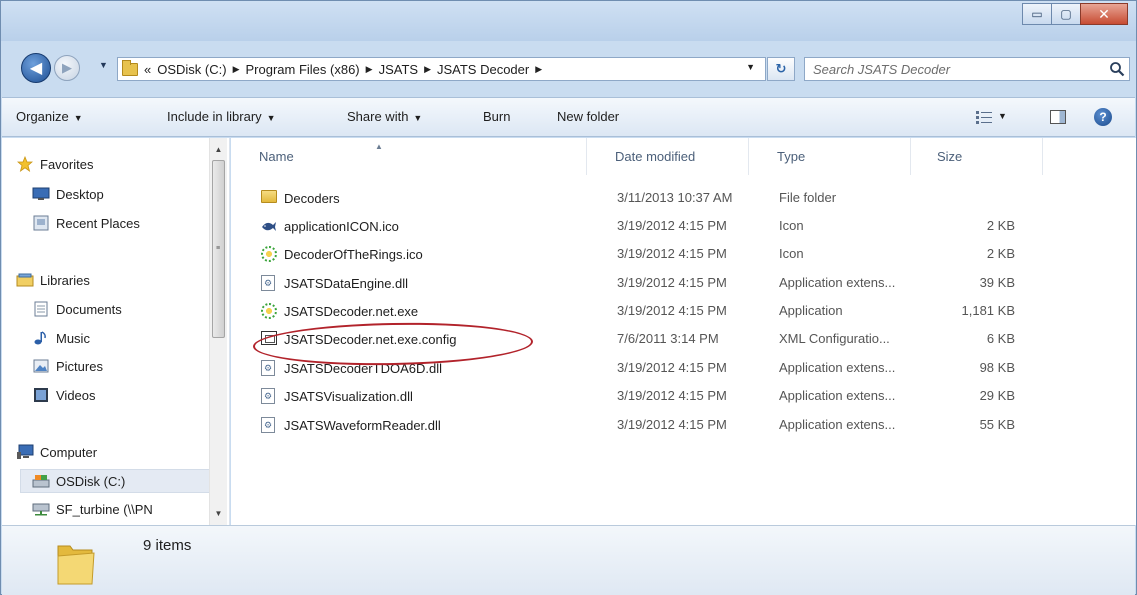 Image resolution: width=1137 pixels, height=595 pixels. Describe the element at coordinates (379, 146) in the screenshot. I see `sort-ascending-icon: ▲` at that location.